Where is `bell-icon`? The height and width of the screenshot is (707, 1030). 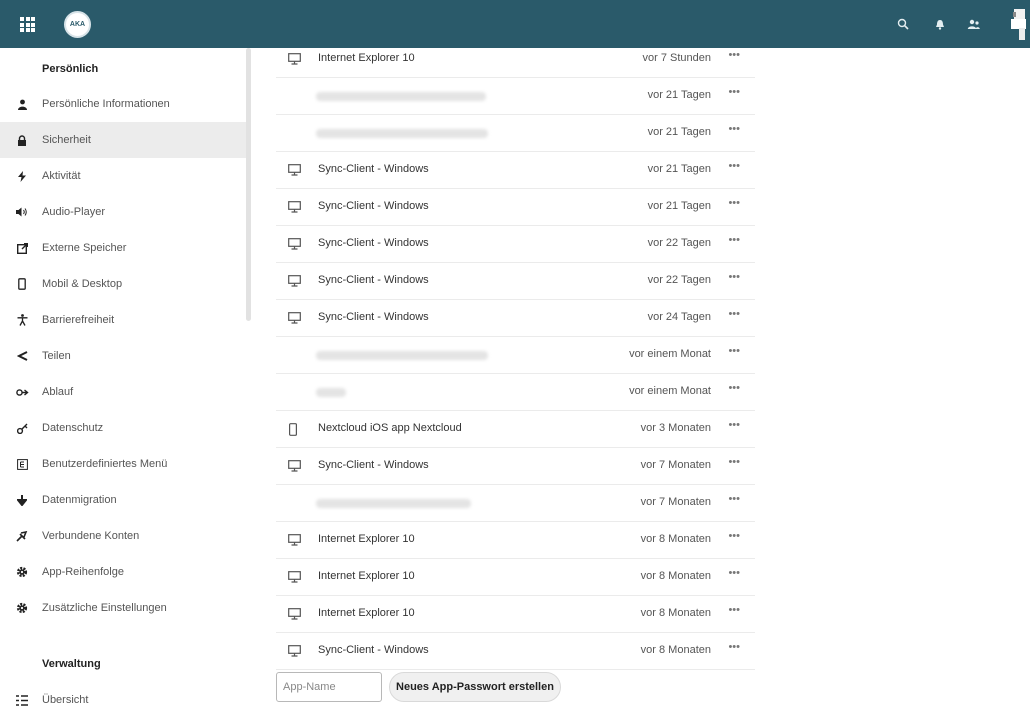 bell-icon is located at coordinates (940, 24).